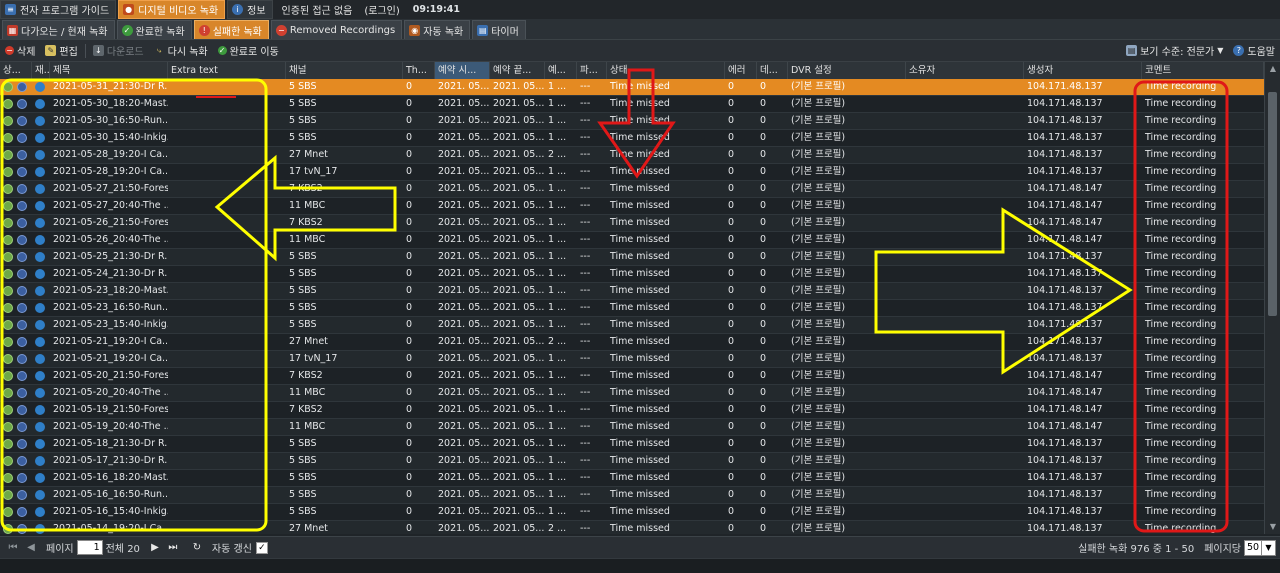 This screenshot has width=1280, height=573. I want to click on last-page-icon: ⏭, so click(173, 547).